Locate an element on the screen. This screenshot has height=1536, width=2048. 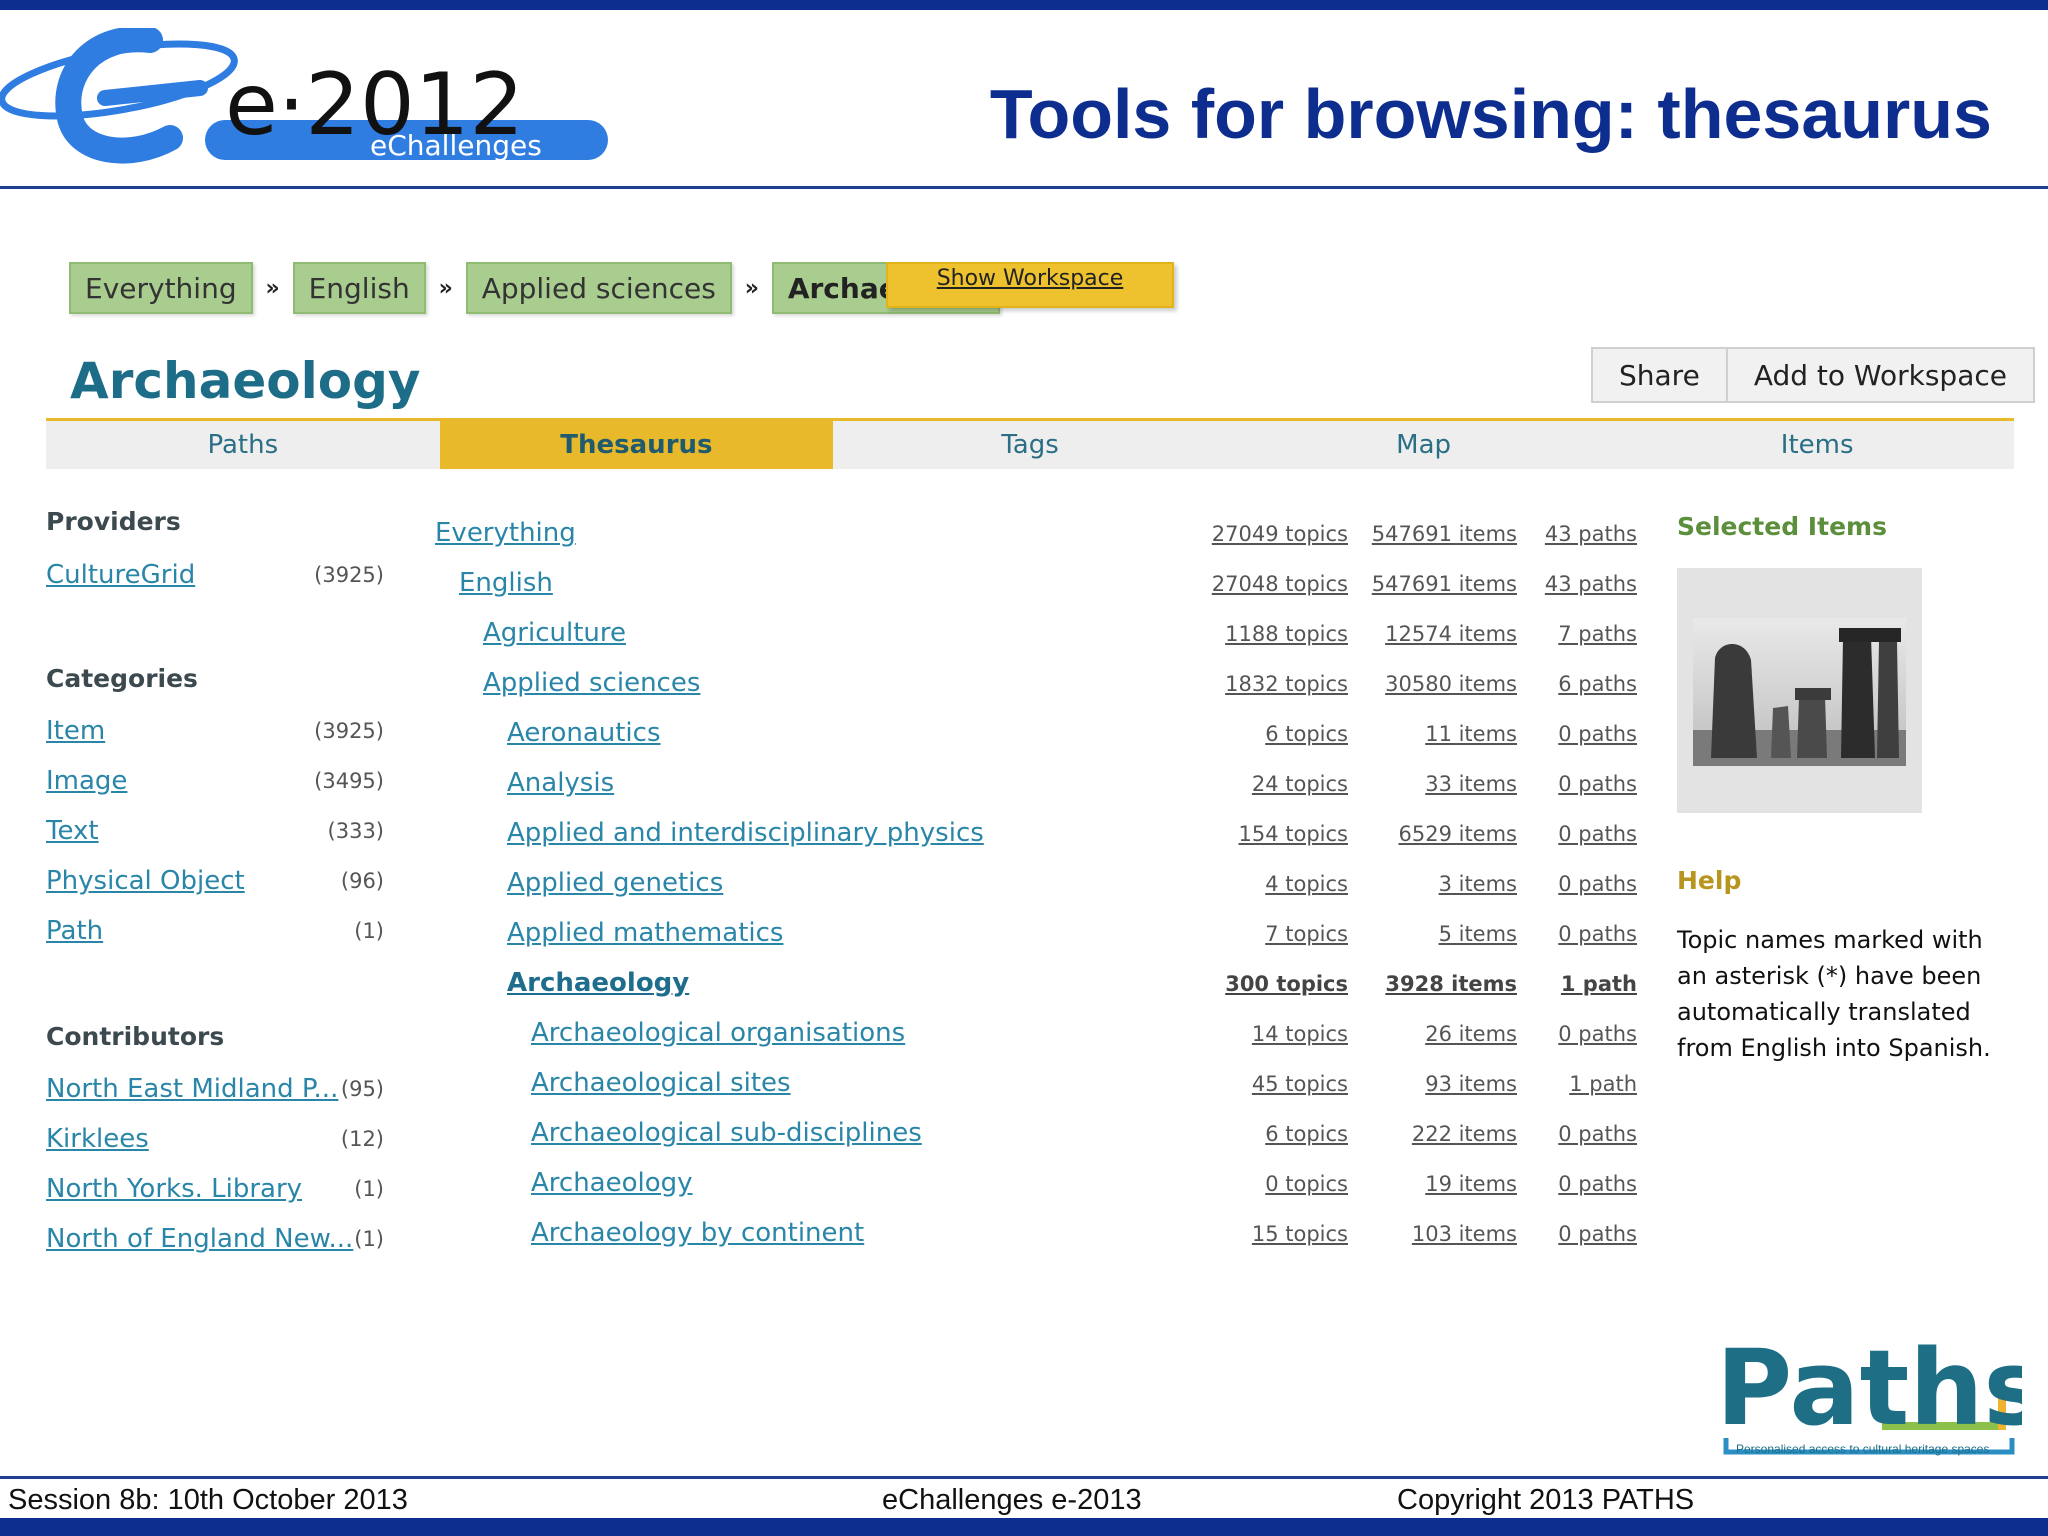
topic-link-current: Archaeology is located at coordinates (598, 983).